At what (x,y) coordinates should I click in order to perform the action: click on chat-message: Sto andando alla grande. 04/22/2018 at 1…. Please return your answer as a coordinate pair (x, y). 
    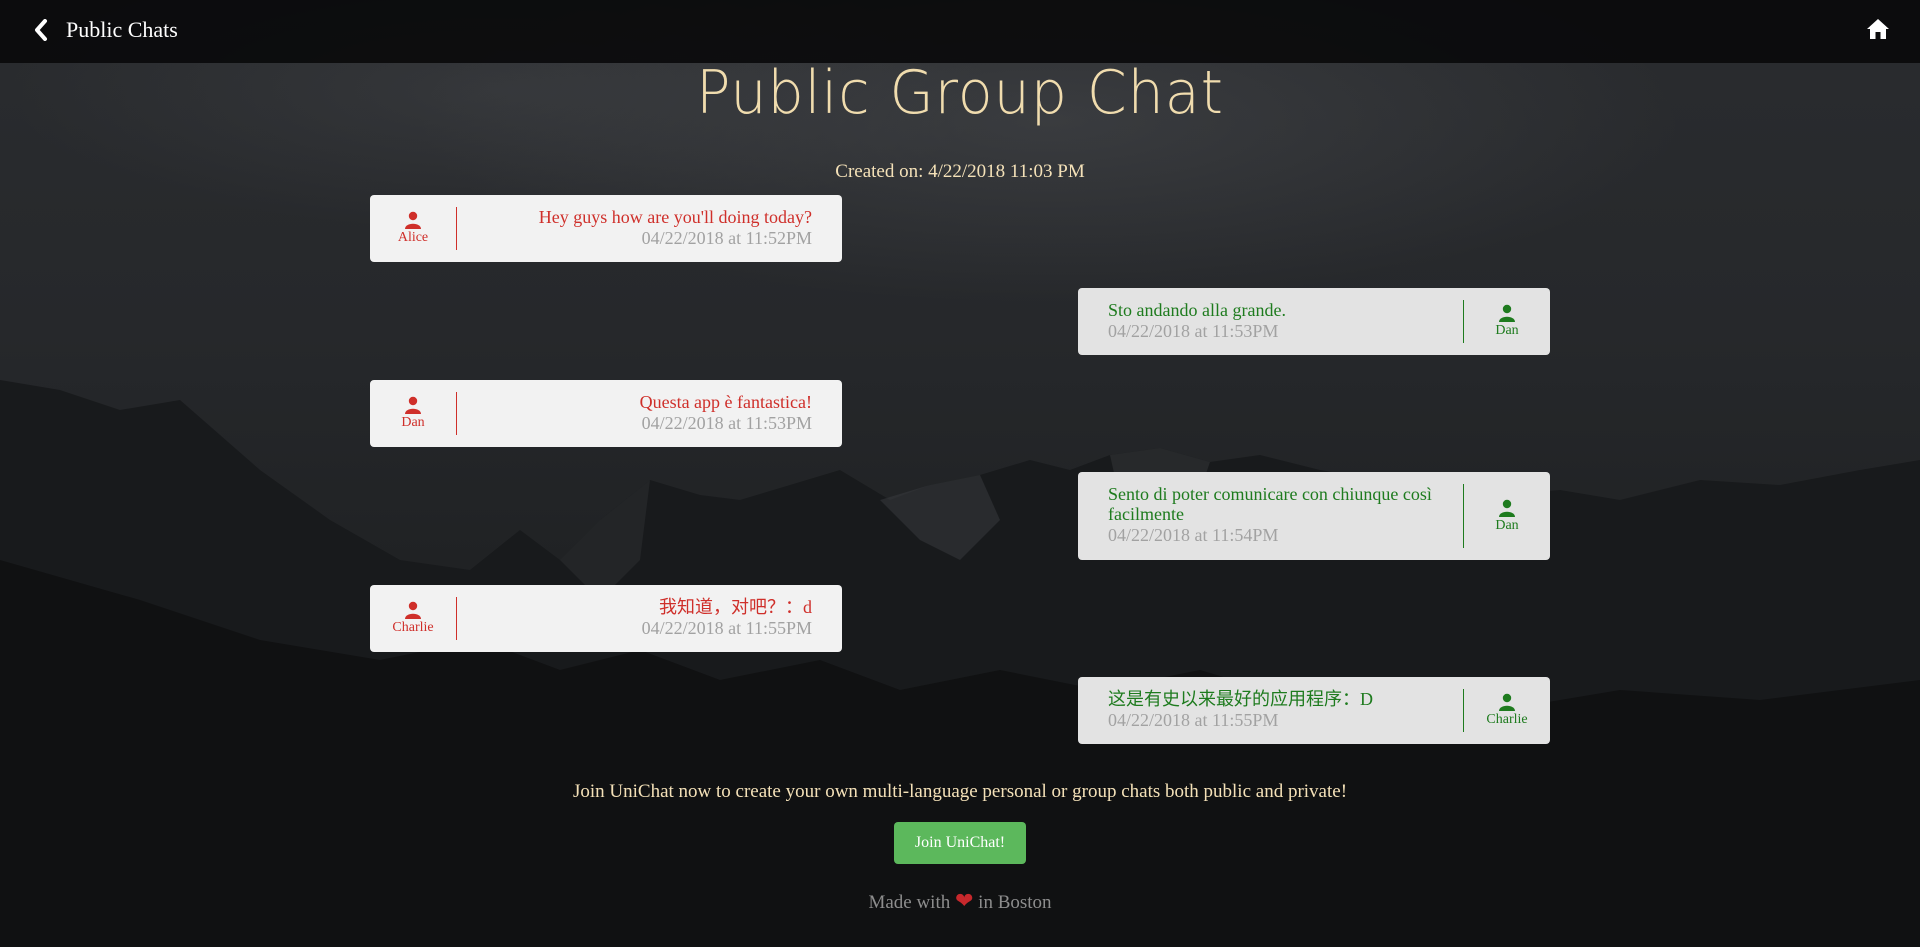
    Looking at the image, I should click on (1314, 321).